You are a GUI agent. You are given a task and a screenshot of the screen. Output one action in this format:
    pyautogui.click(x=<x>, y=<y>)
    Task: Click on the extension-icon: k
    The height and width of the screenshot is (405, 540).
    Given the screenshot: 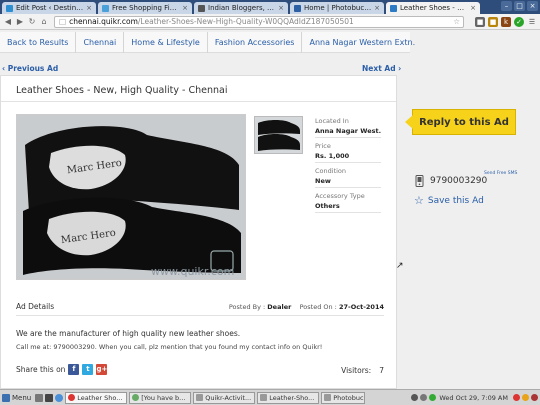 What is the action you would take?
    pyautogui.click(x=506, y=21)
    